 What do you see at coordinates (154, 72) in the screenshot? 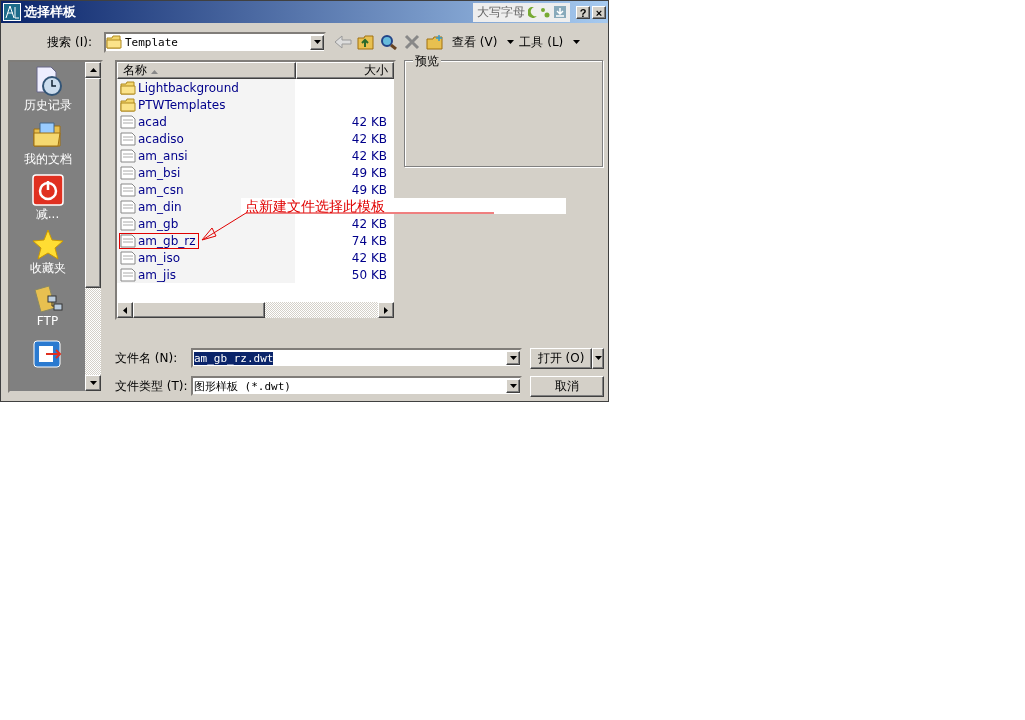
I see `sort-ascending-icon` at bounding box center [154, 72].